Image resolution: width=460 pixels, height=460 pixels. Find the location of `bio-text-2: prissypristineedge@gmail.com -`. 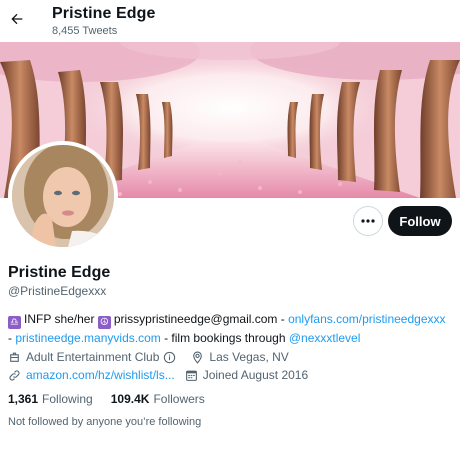

bio-text-2: prissypristineedge@gmail.com - is located at coordinates (199, 319).